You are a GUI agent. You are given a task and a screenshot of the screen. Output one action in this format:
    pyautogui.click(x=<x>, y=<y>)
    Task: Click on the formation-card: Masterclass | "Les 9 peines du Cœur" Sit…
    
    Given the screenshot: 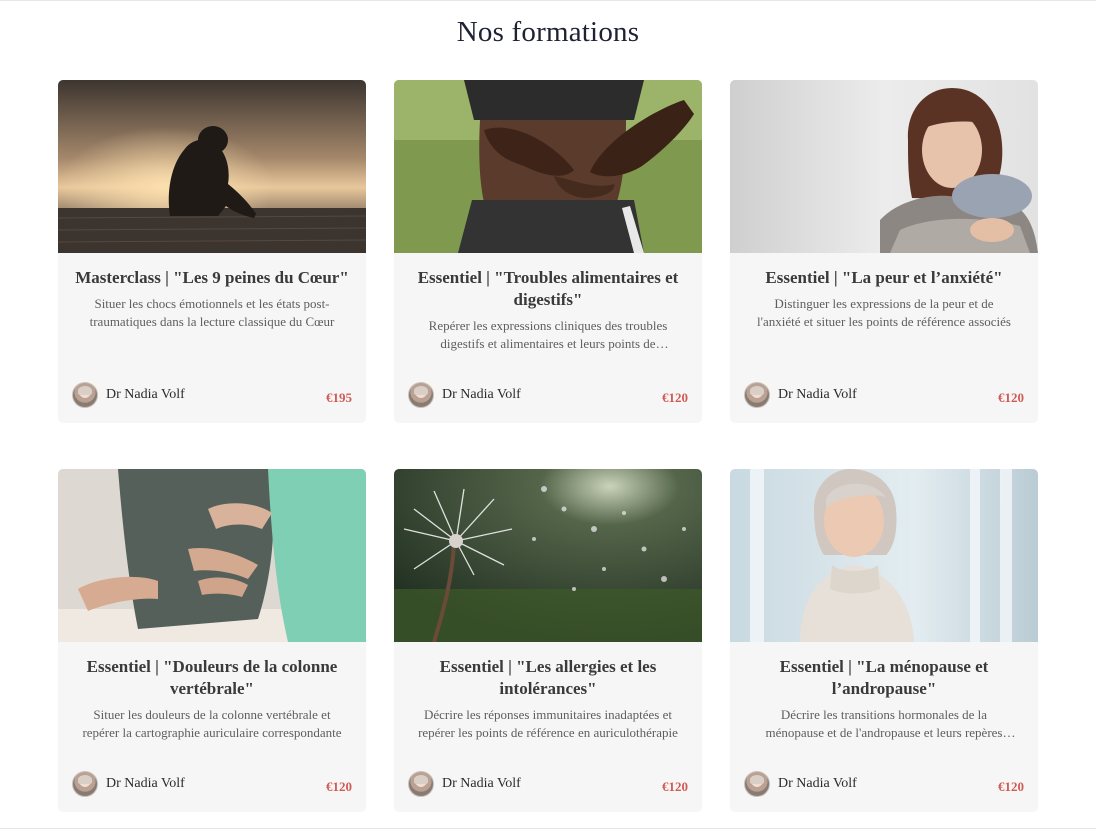 What is the action you would take?
    pyautogui.click(x=212, y=251)
    